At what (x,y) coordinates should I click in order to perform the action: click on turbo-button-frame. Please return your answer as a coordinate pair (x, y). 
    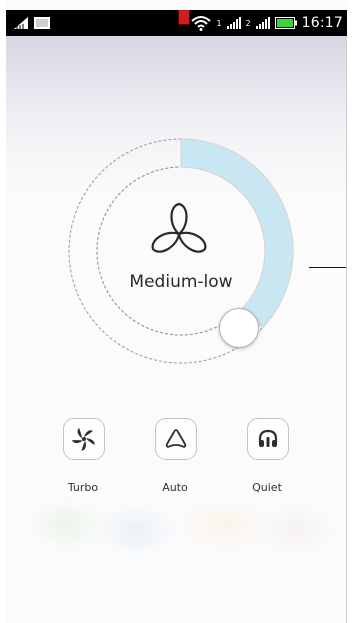
    Looking at the image, I should click on (84, 439).